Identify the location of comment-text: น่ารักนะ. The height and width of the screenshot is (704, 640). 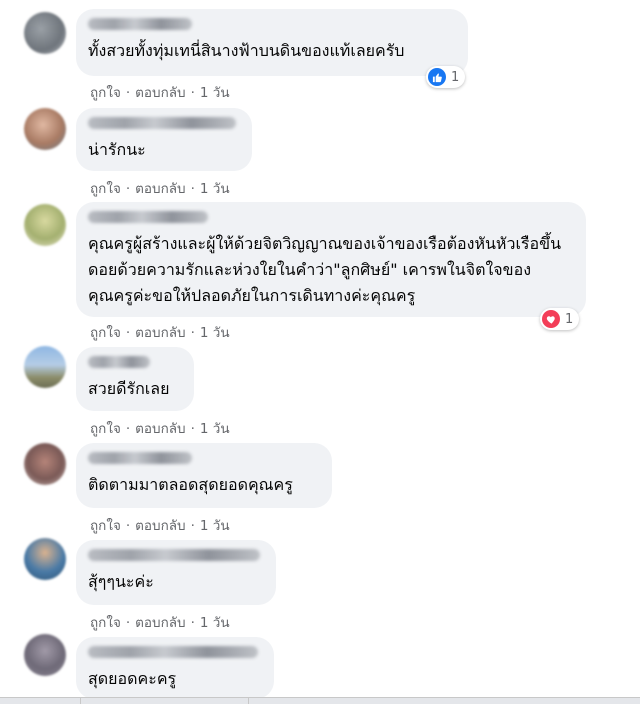
(117, 149).